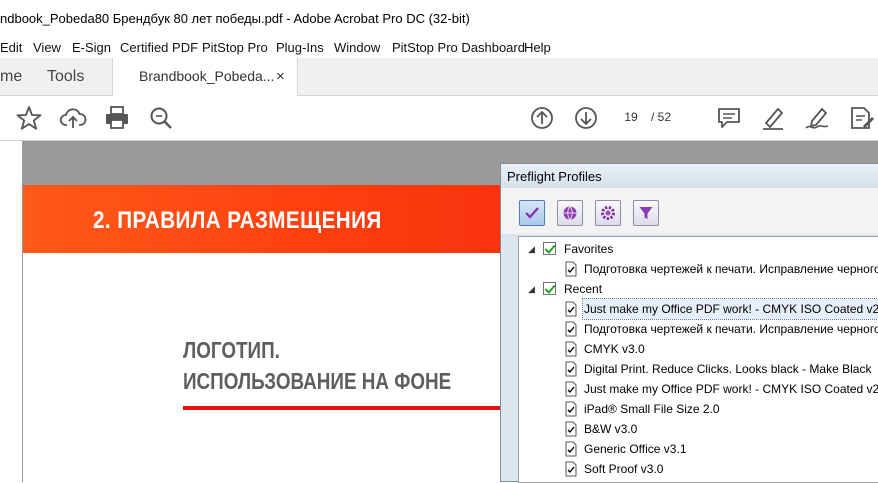  I want to click on page-up-icon, so click(542, 118).